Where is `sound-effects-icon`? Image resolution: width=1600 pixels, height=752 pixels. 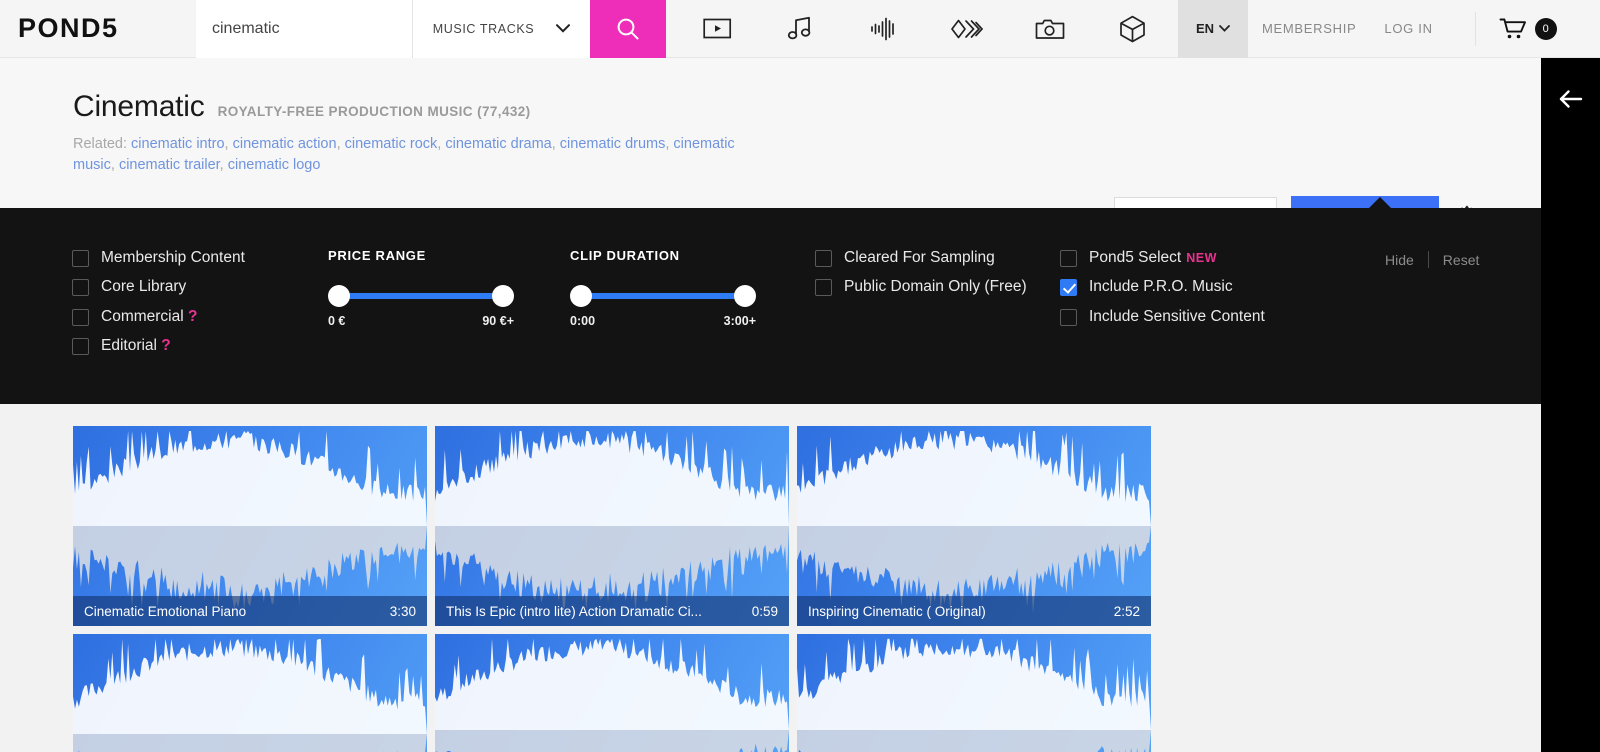
sound-effects-icon is located at coordinates (883, 29).